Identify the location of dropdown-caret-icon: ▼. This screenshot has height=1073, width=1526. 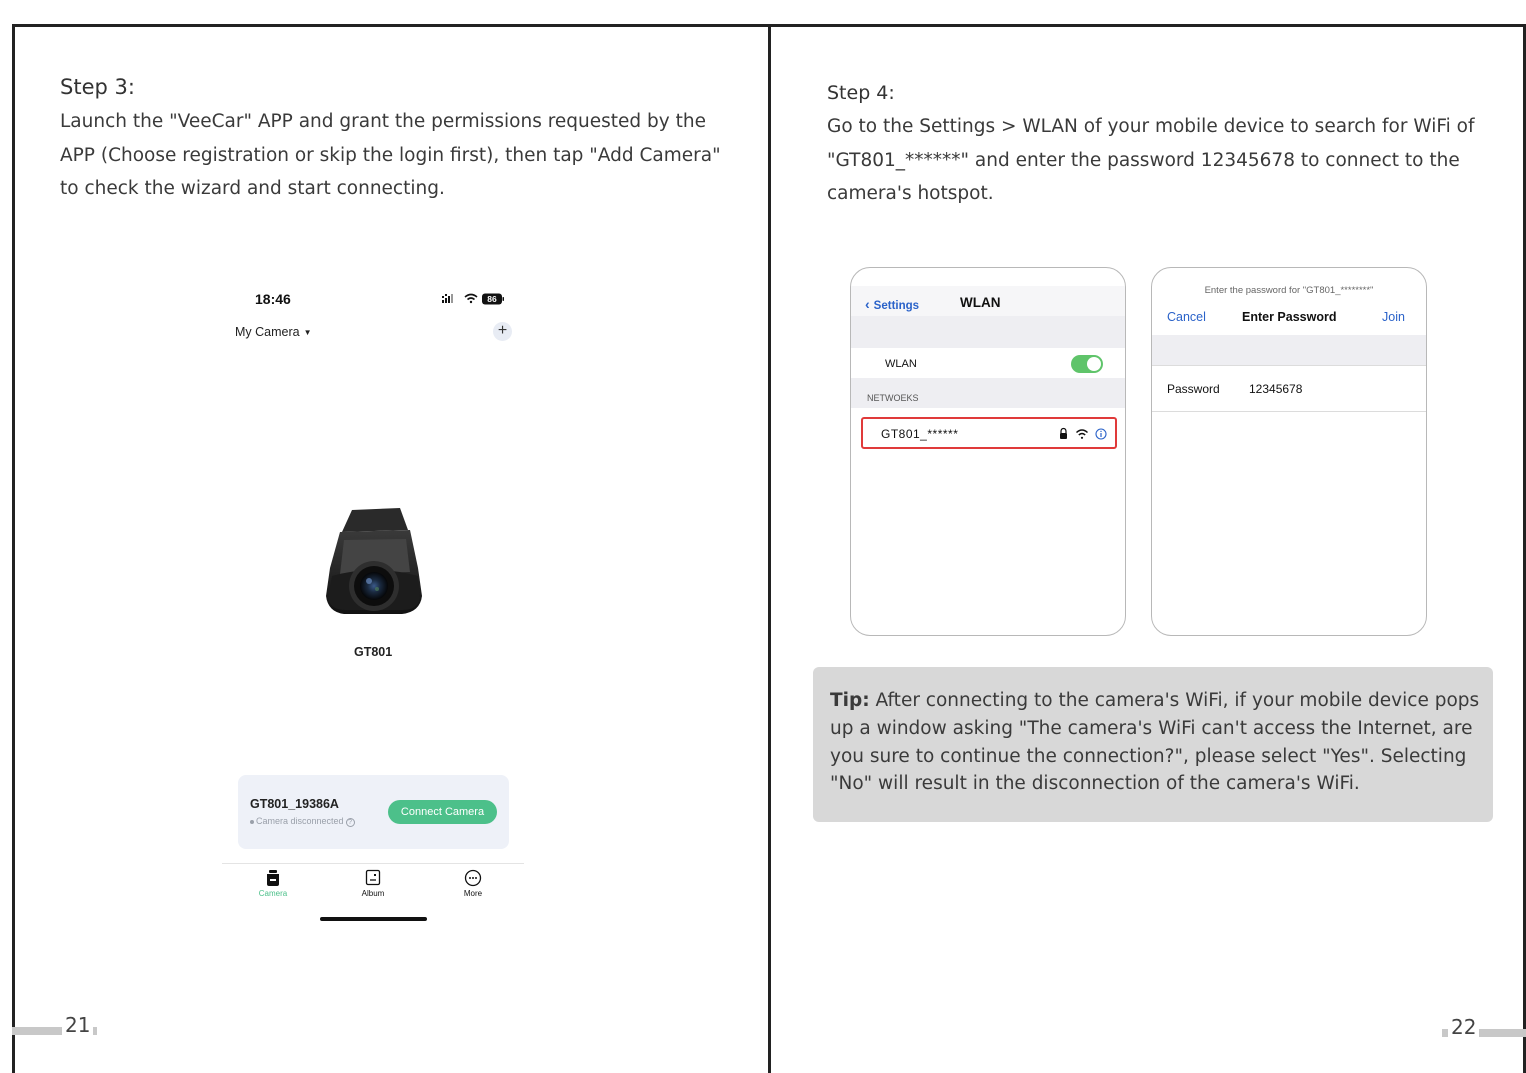
(307, 332).